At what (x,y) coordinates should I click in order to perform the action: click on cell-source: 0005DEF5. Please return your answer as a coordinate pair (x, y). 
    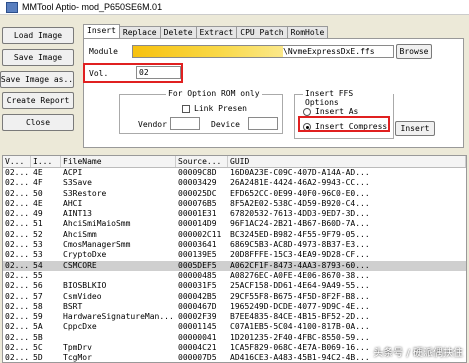
    Looking at the image, I should click on (197, 265).